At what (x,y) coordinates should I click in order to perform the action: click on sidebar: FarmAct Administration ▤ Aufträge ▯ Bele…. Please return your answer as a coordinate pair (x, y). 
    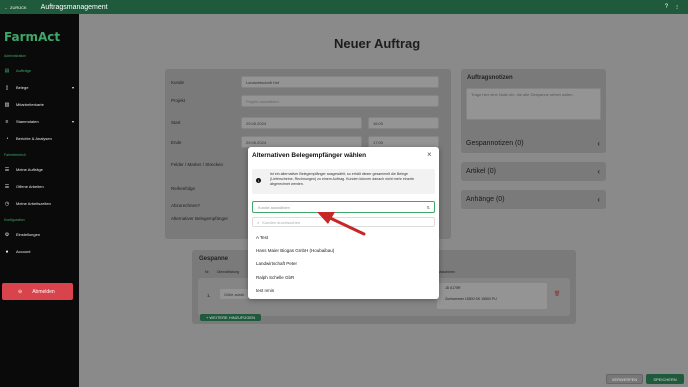
    Looking at the image, I should click on (39, 200).